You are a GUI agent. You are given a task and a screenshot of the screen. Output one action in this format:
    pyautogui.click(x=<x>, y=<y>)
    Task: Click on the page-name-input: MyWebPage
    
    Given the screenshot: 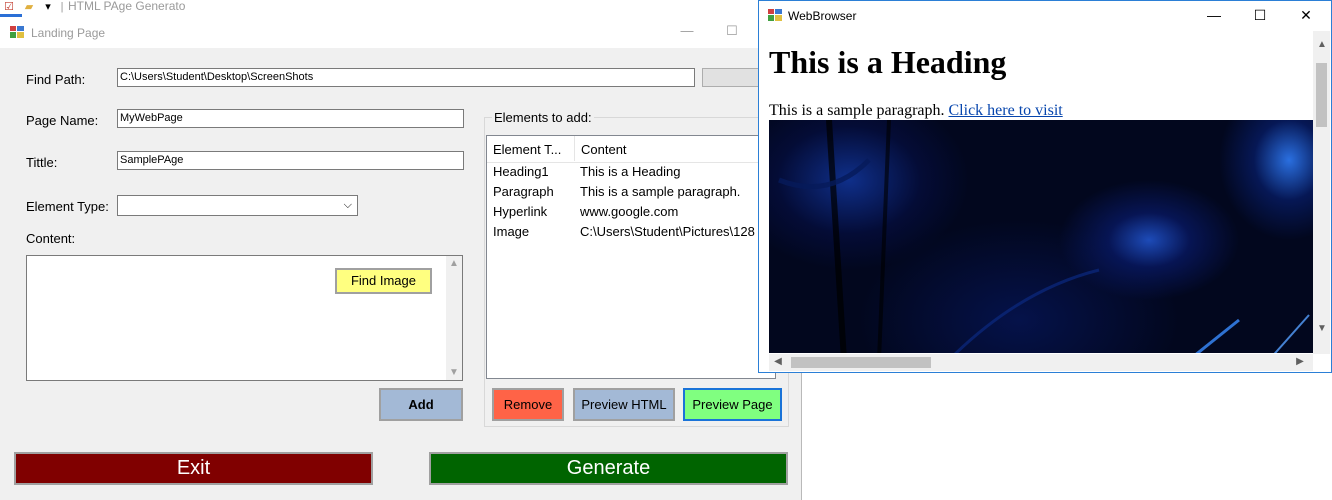 What is the action you would take?
    pyautogui.click(x=290, y=118)
    